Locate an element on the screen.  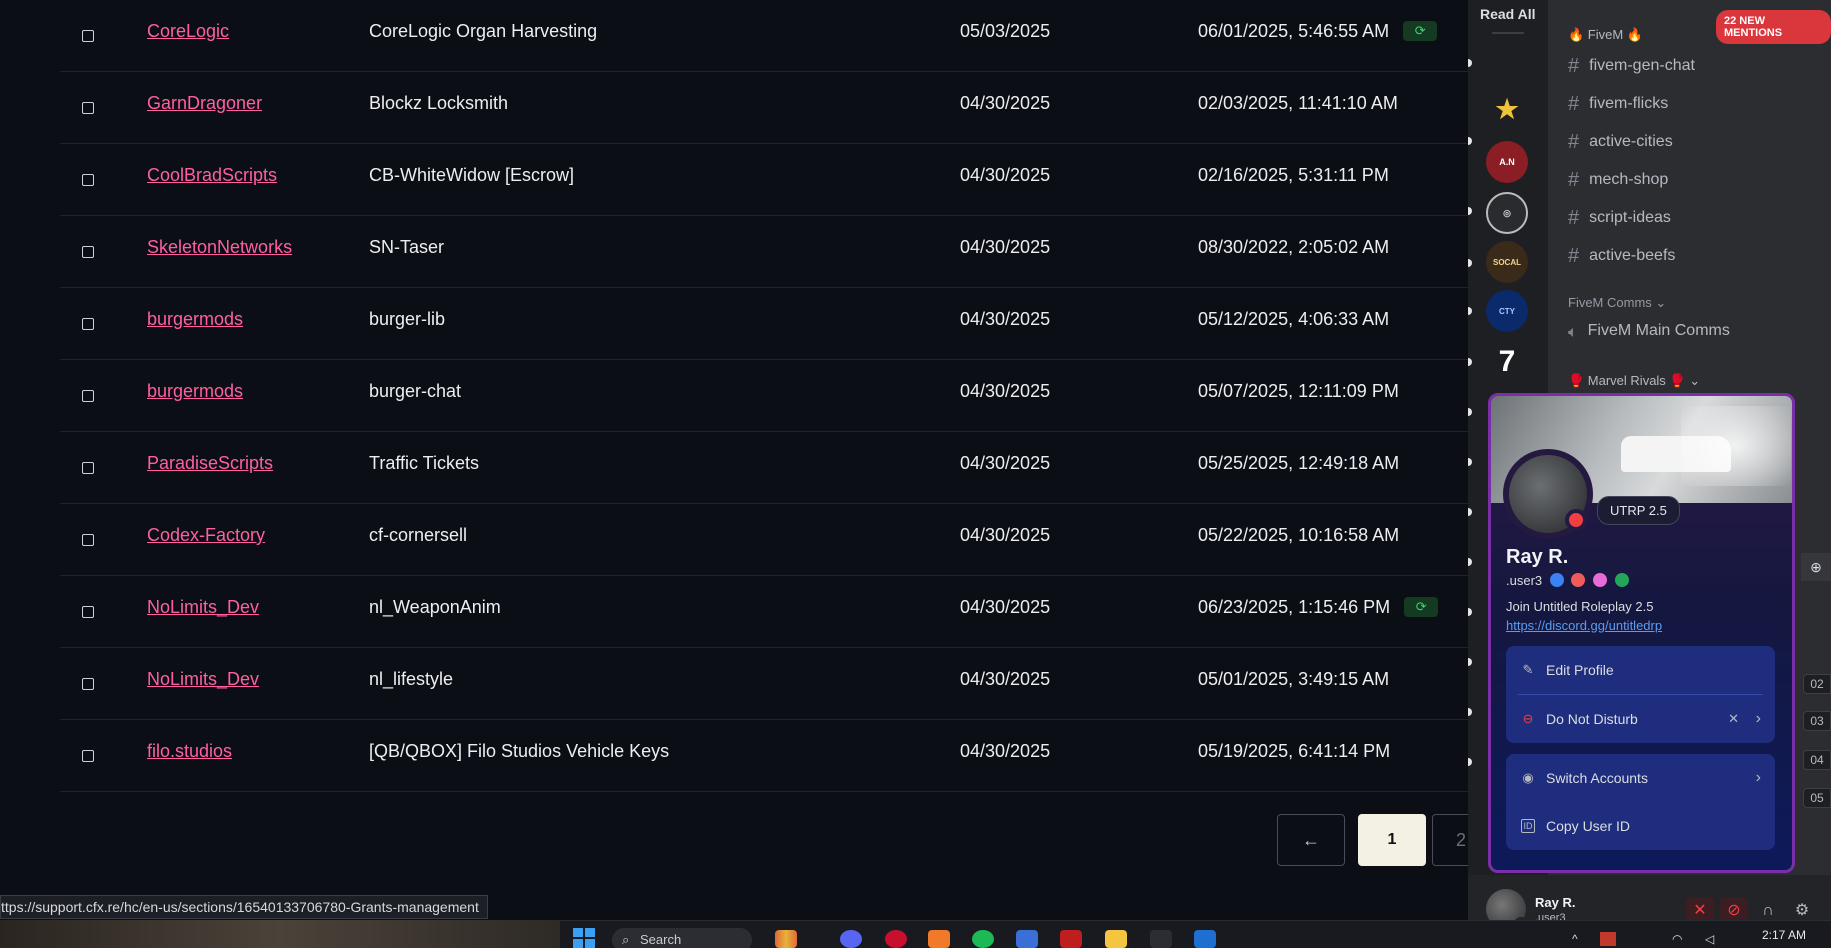
channel-mech-shop: # mech-shop is located at coordinates (1618, 180).